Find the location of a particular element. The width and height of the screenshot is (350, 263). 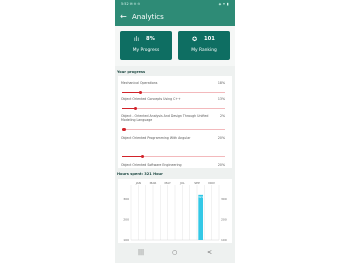

hours-section-title: Hours spent: 321 Hour is located at coordinates (140, 174).